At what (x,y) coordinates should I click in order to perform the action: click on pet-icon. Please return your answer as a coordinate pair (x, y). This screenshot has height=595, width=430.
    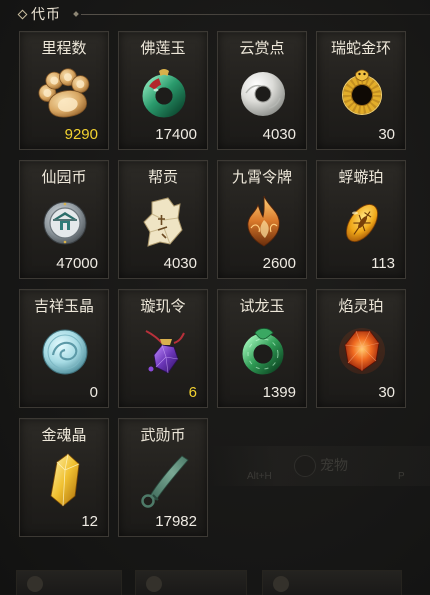
    Looking at the image, I should click on (305, 466).